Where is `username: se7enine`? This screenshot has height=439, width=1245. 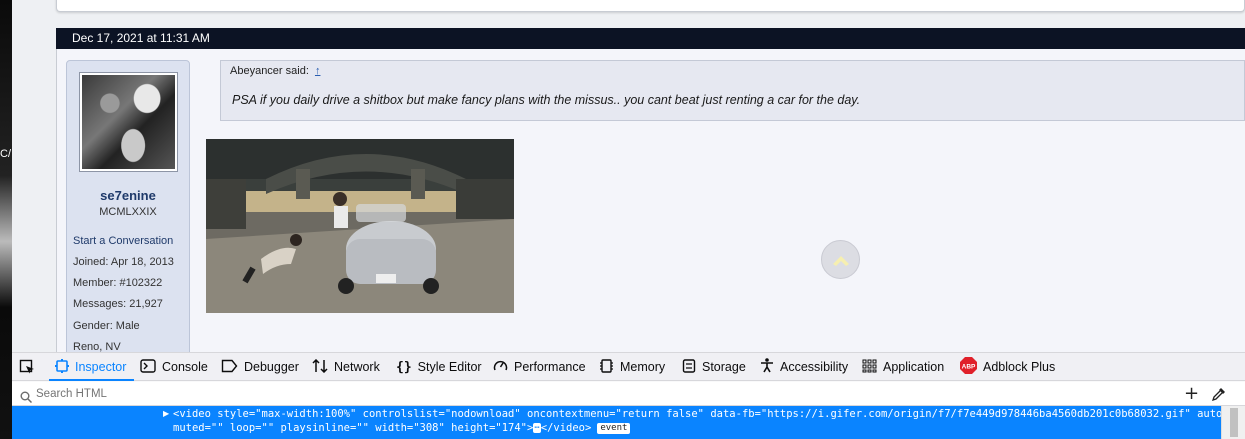
username: se7enine is located at coordinates (128, 195).